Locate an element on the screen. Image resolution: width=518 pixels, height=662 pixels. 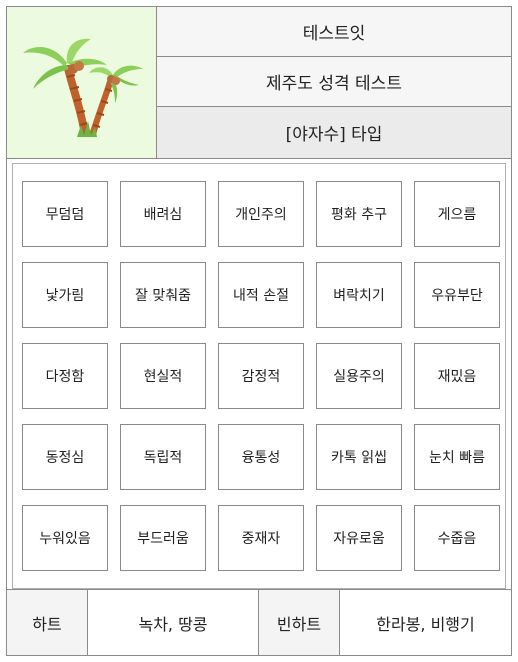
trait-cell: 현실적 is located at coordinates (163, 376).